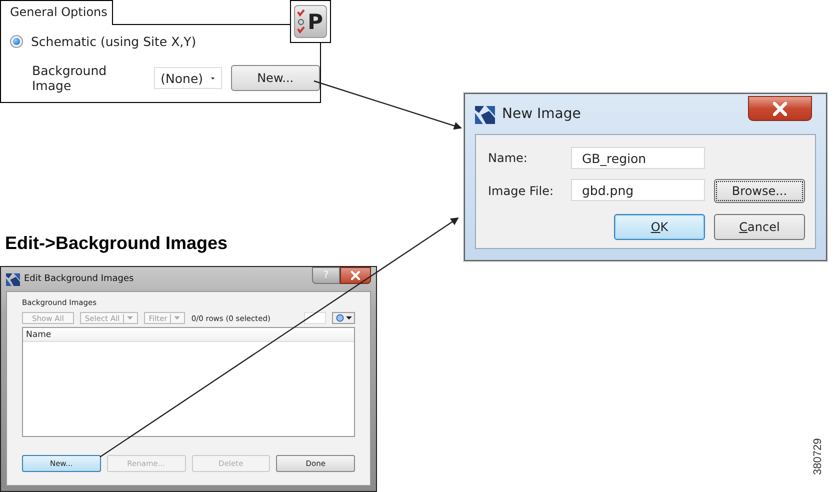 This screenshot has height=492, width=835. I want to click on field-label: Image File:, so click(521, 191).